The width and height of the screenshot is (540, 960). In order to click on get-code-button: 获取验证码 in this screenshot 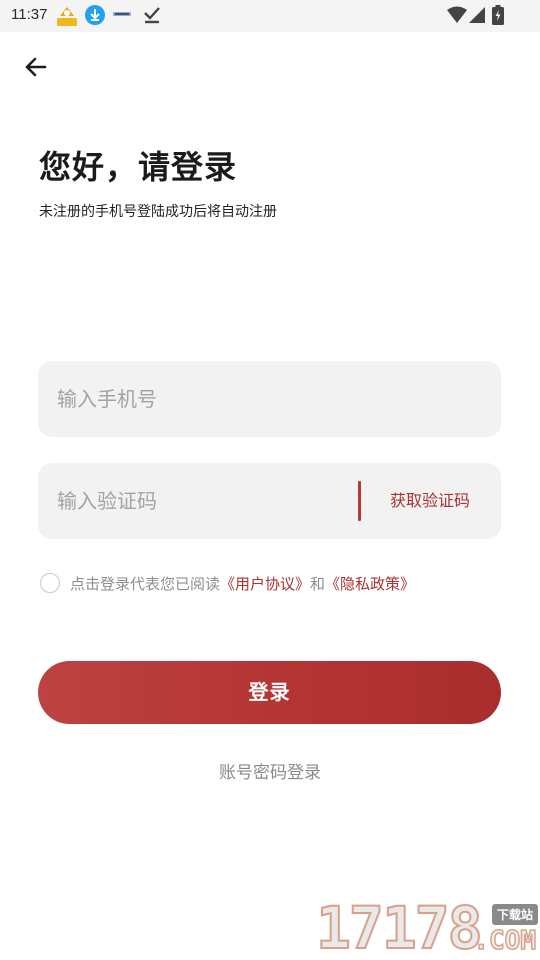, I will do `click(430, 501)`.